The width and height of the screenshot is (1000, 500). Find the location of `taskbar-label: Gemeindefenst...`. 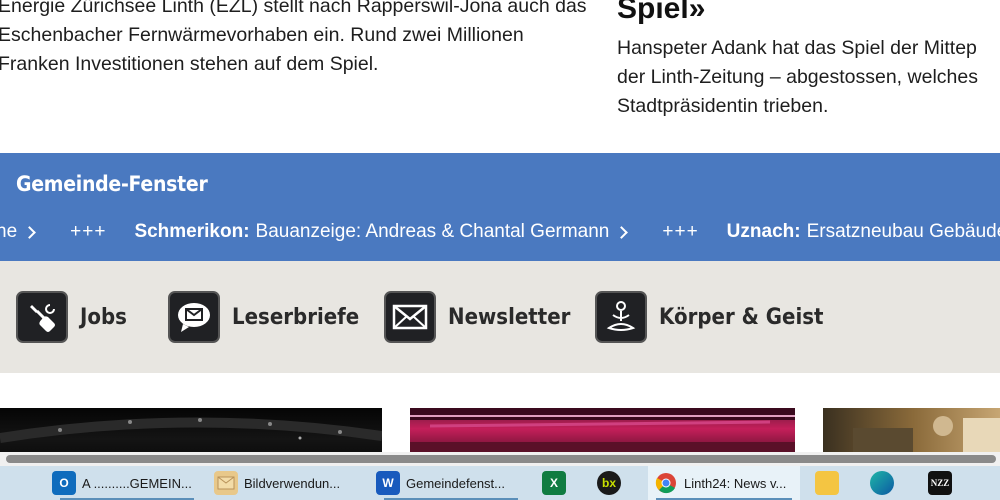

taskbar-label: Gemeindefenst... is located at coordinates (455, 483).